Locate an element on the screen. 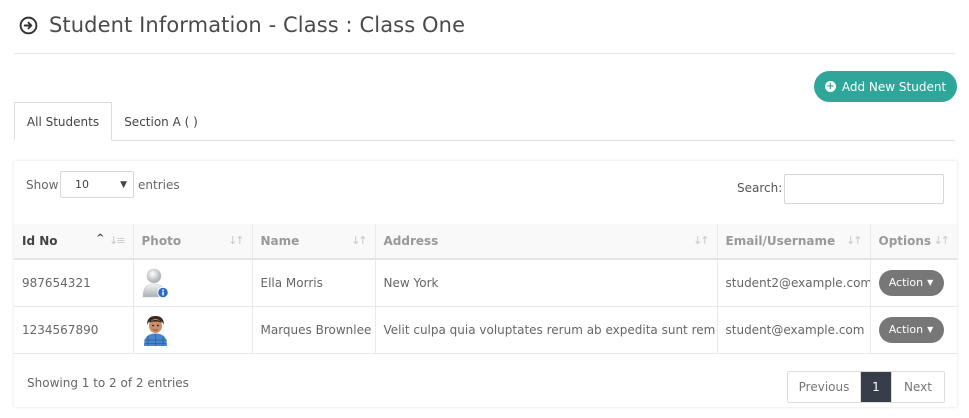 The image size is (969, 418). column-header-address: Address ↓↑ is located at coordinates (546, 242).